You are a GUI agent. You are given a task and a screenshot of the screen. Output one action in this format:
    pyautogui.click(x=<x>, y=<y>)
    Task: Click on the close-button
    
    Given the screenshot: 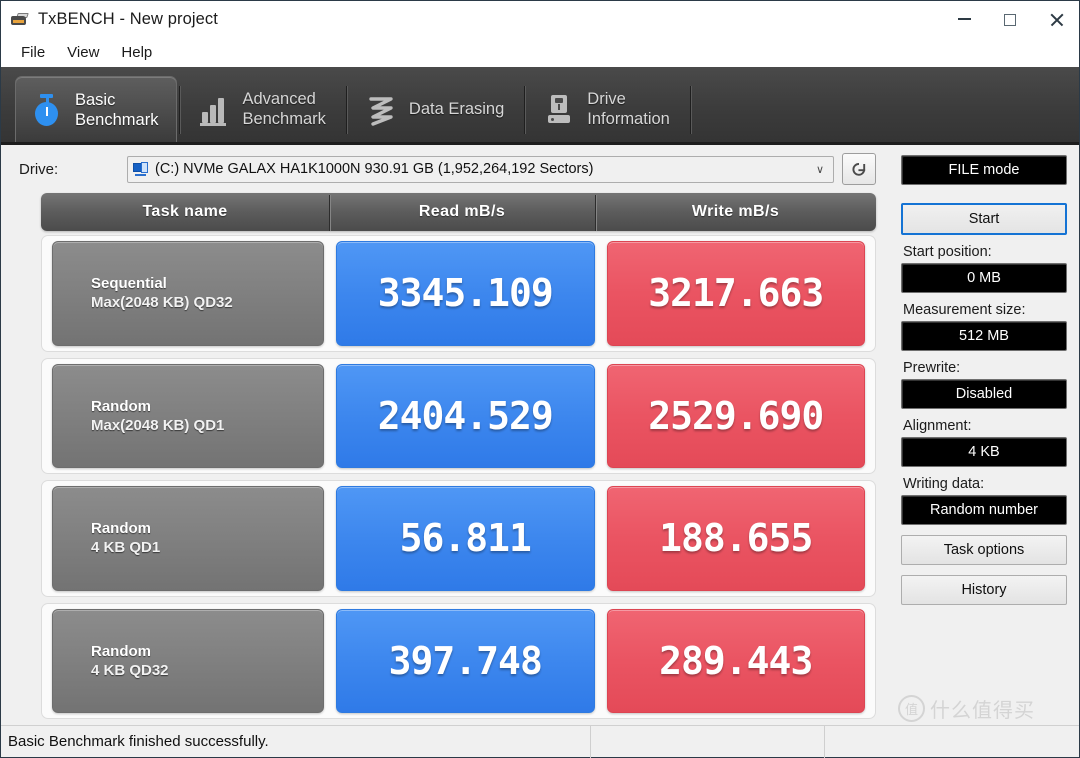 What is the action you would take?
    pyautogui.click(x=1056, y=19)
    